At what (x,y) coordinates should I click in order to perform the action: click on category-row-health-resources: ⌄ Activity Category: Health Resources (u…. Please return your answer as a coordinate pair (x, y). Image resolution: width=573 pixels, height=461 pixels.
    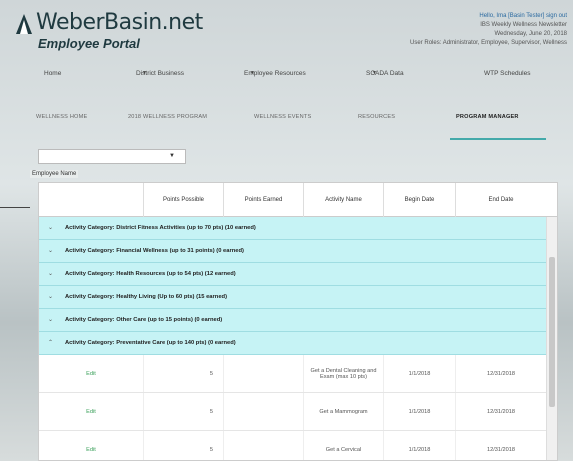
    Looking at the image, I should click on (292, 274).